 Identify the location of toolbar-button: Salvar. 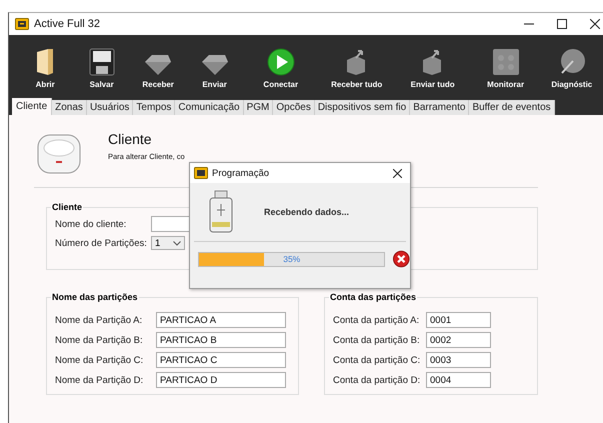
(101, 73).